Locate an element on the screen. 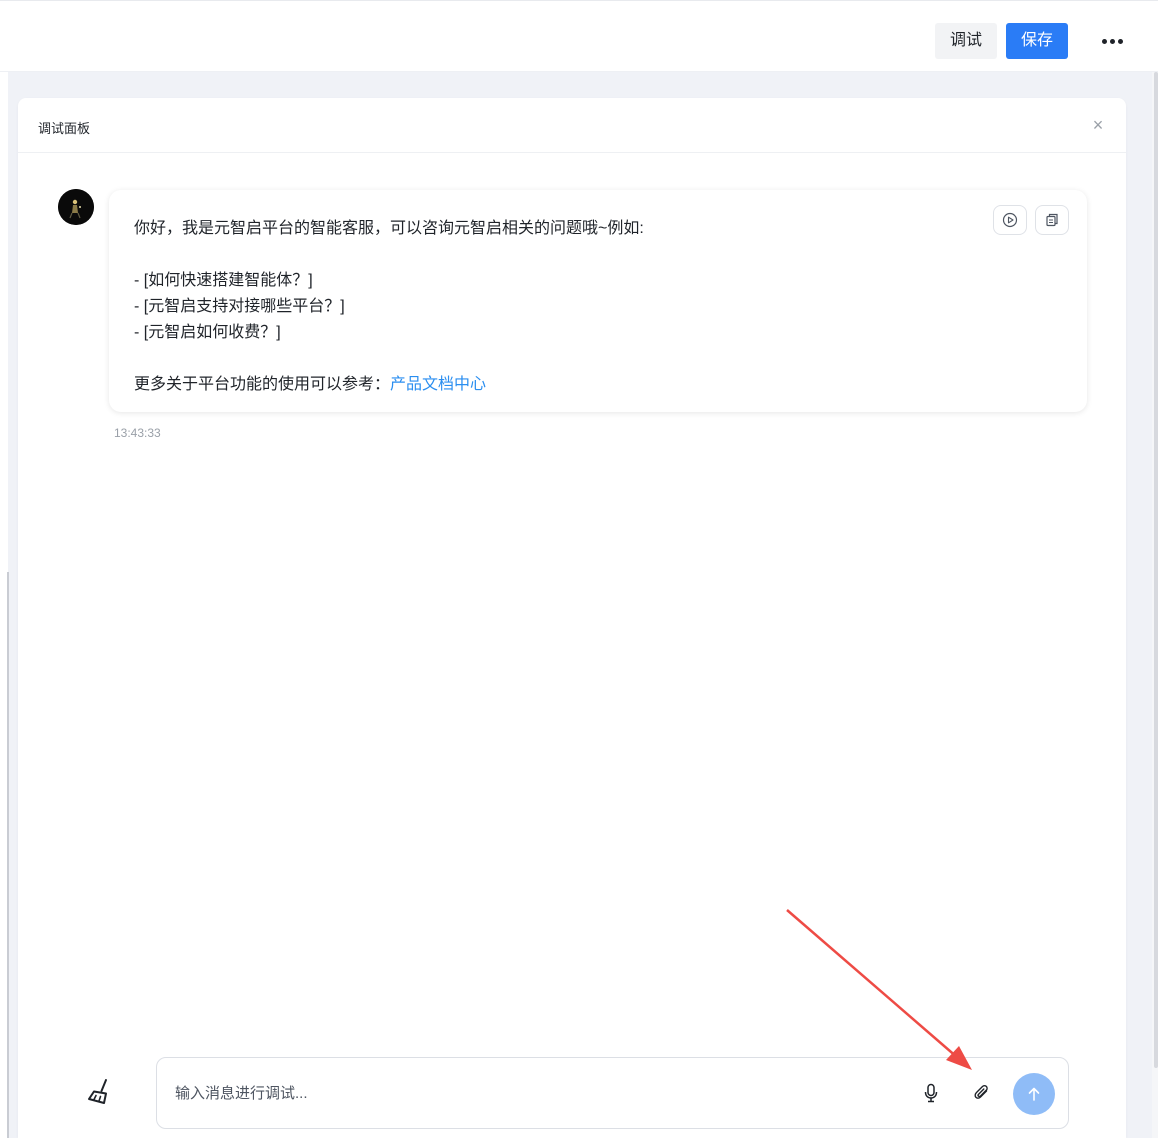 The height and width of the screenshot is (1138, 1158). copy-button is located at coordinates (1052, 220).